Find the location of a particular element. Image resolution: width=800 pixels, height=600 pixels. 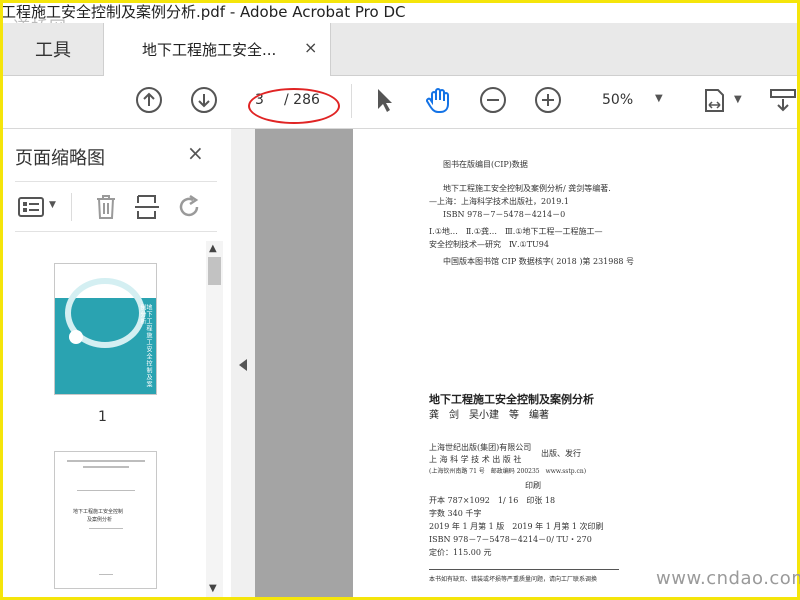

zoom-dropdown-icon: ▼ is located at coordinates (659, 98).